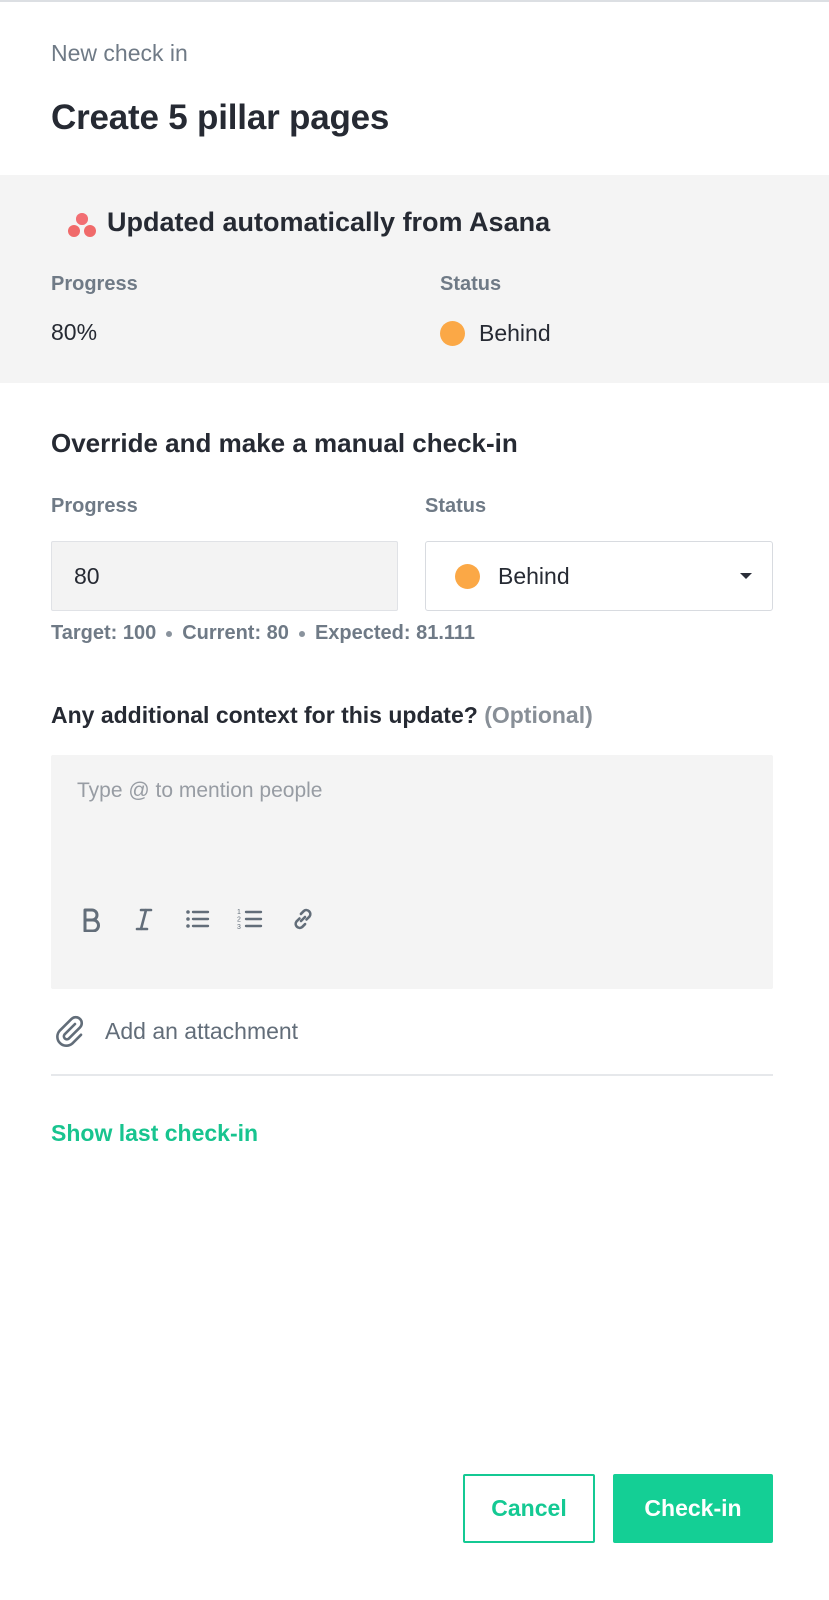 The height and width of the screenshot is (1600, 829). I want to click on link-icon, so click(303, 919).